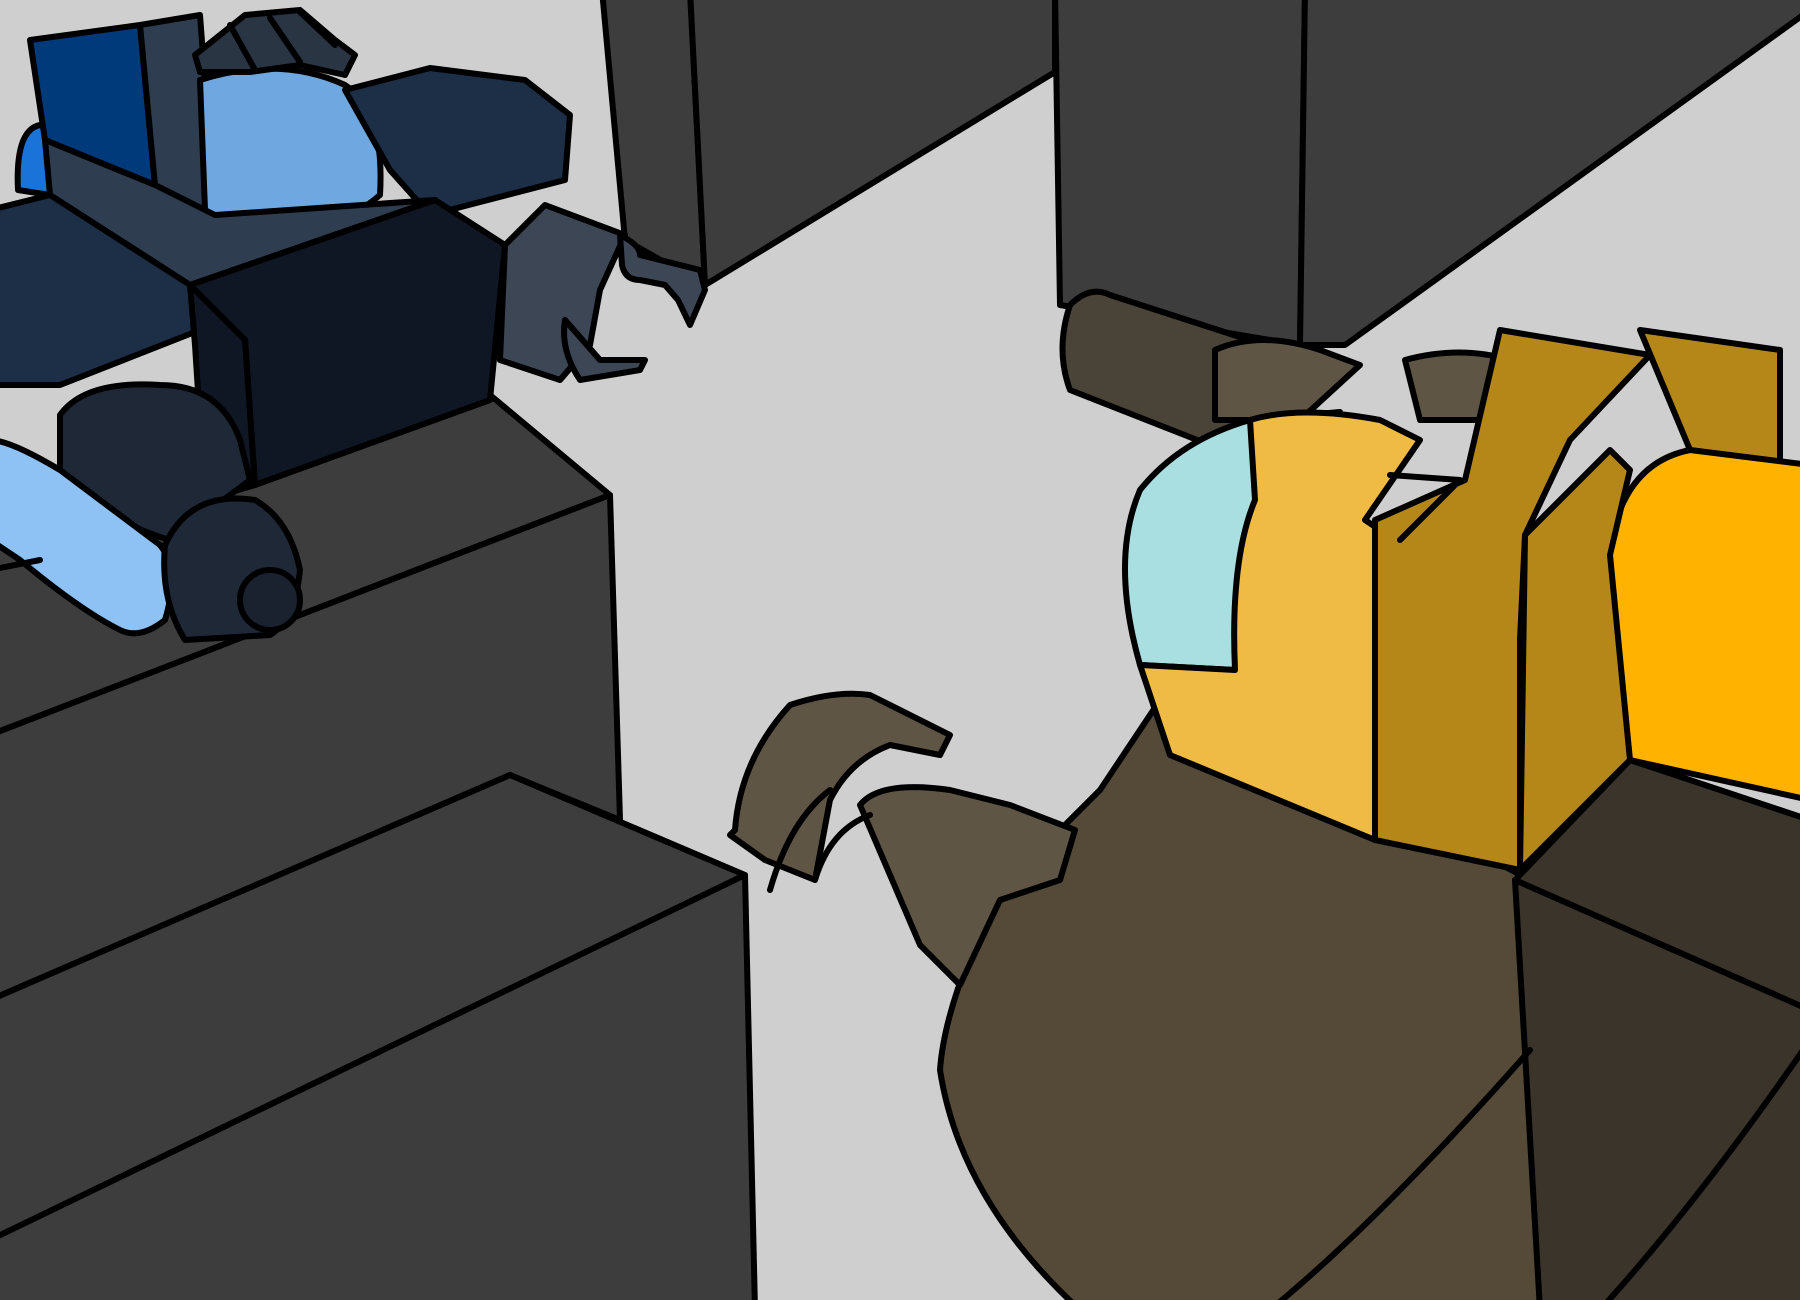 This screenshot has height=1300, width=1800. I want to click on blue-robot-hub, so click(270, 600).